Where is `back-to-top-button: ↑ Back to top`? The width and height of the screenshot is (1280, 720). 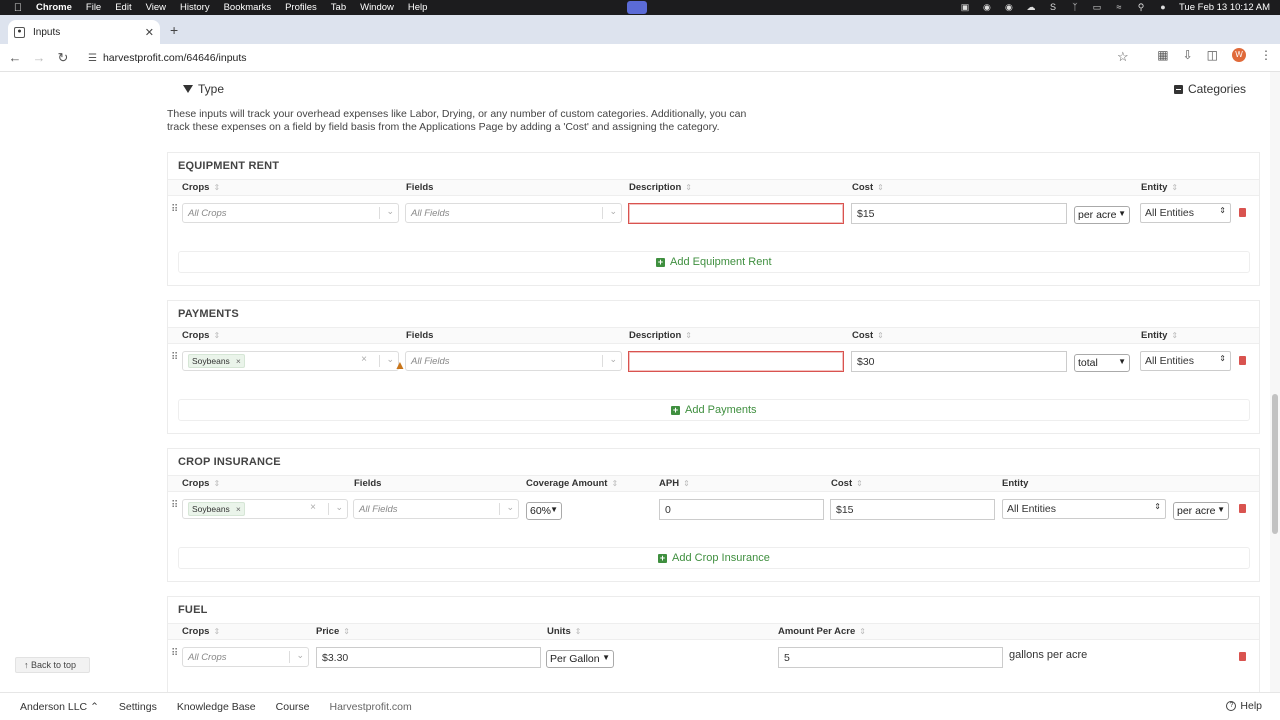 back-to-top-button: ↑ Back to top is located at coordinates (52, 665).